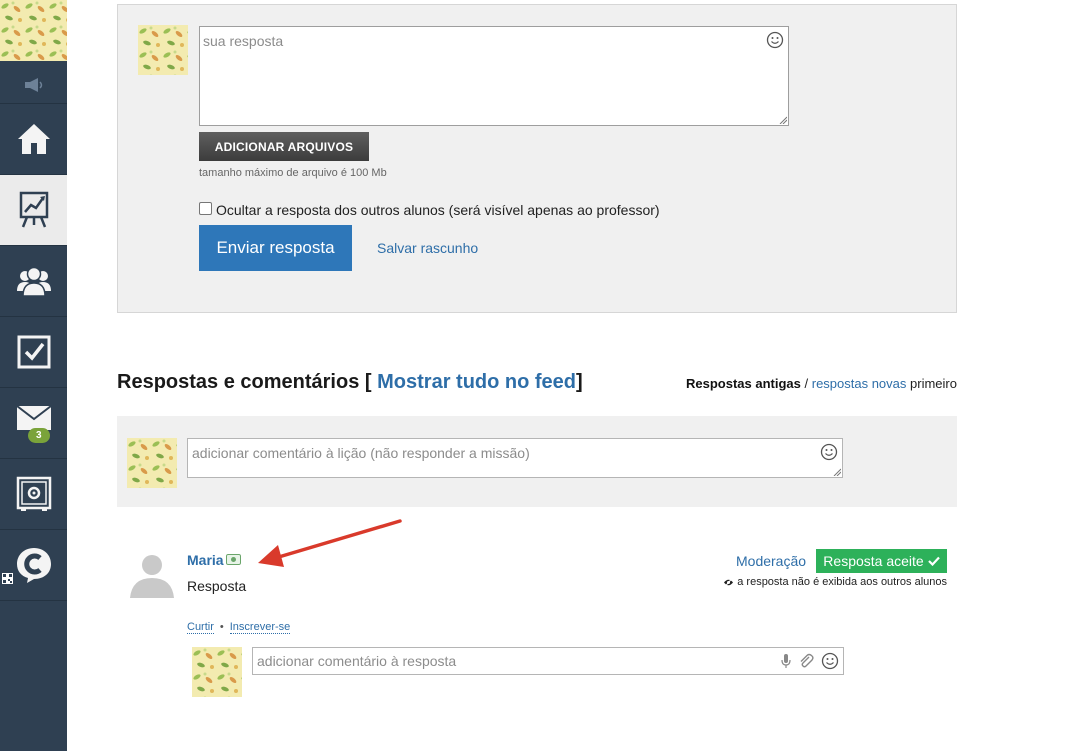  I want to click on bracket-open: [, so click(368, 382).